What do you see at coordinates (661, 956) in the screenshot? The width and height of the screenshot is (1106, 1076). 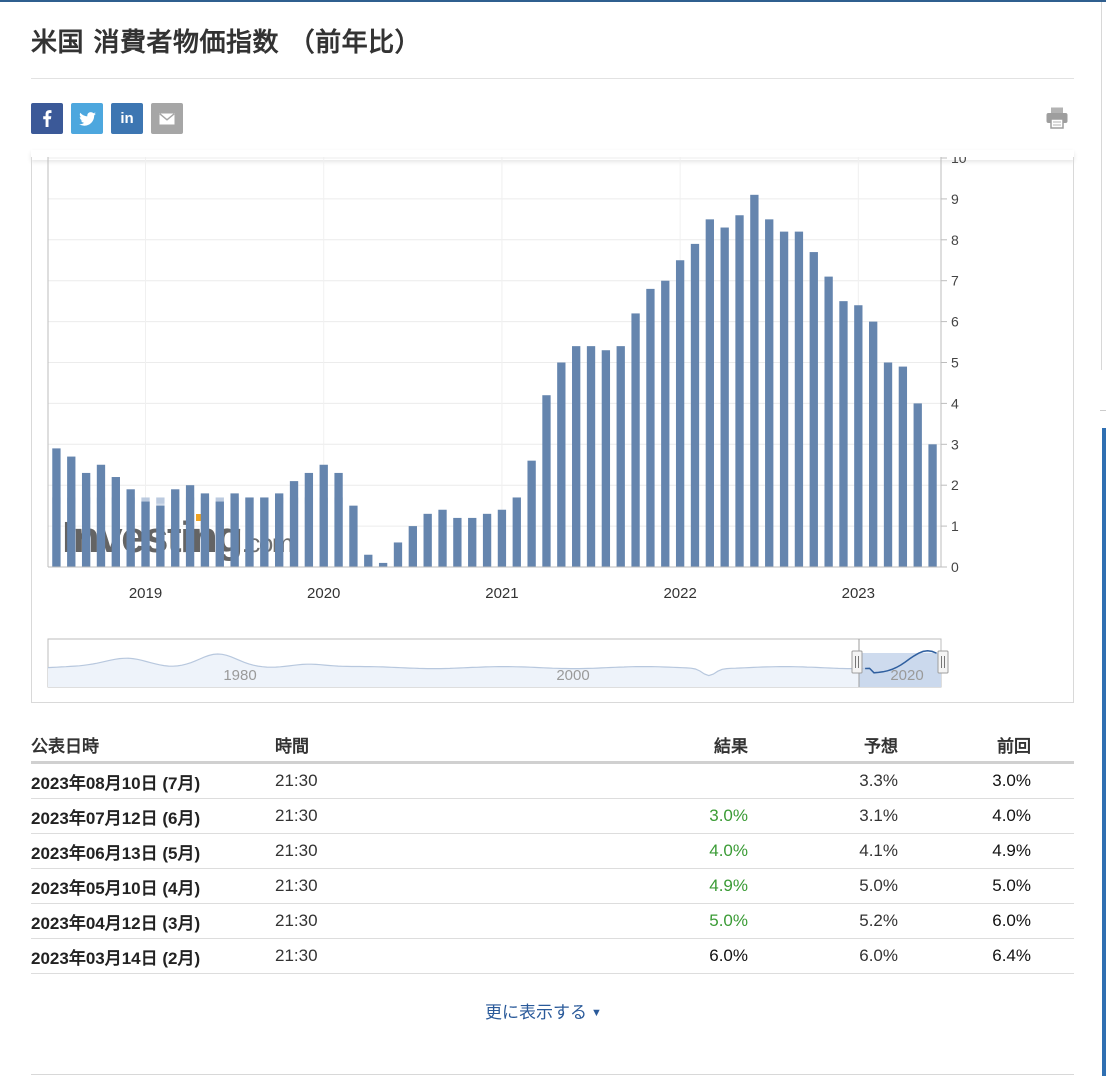 I see `actual-cell: 6.0%` at bounding box center [661, 956].